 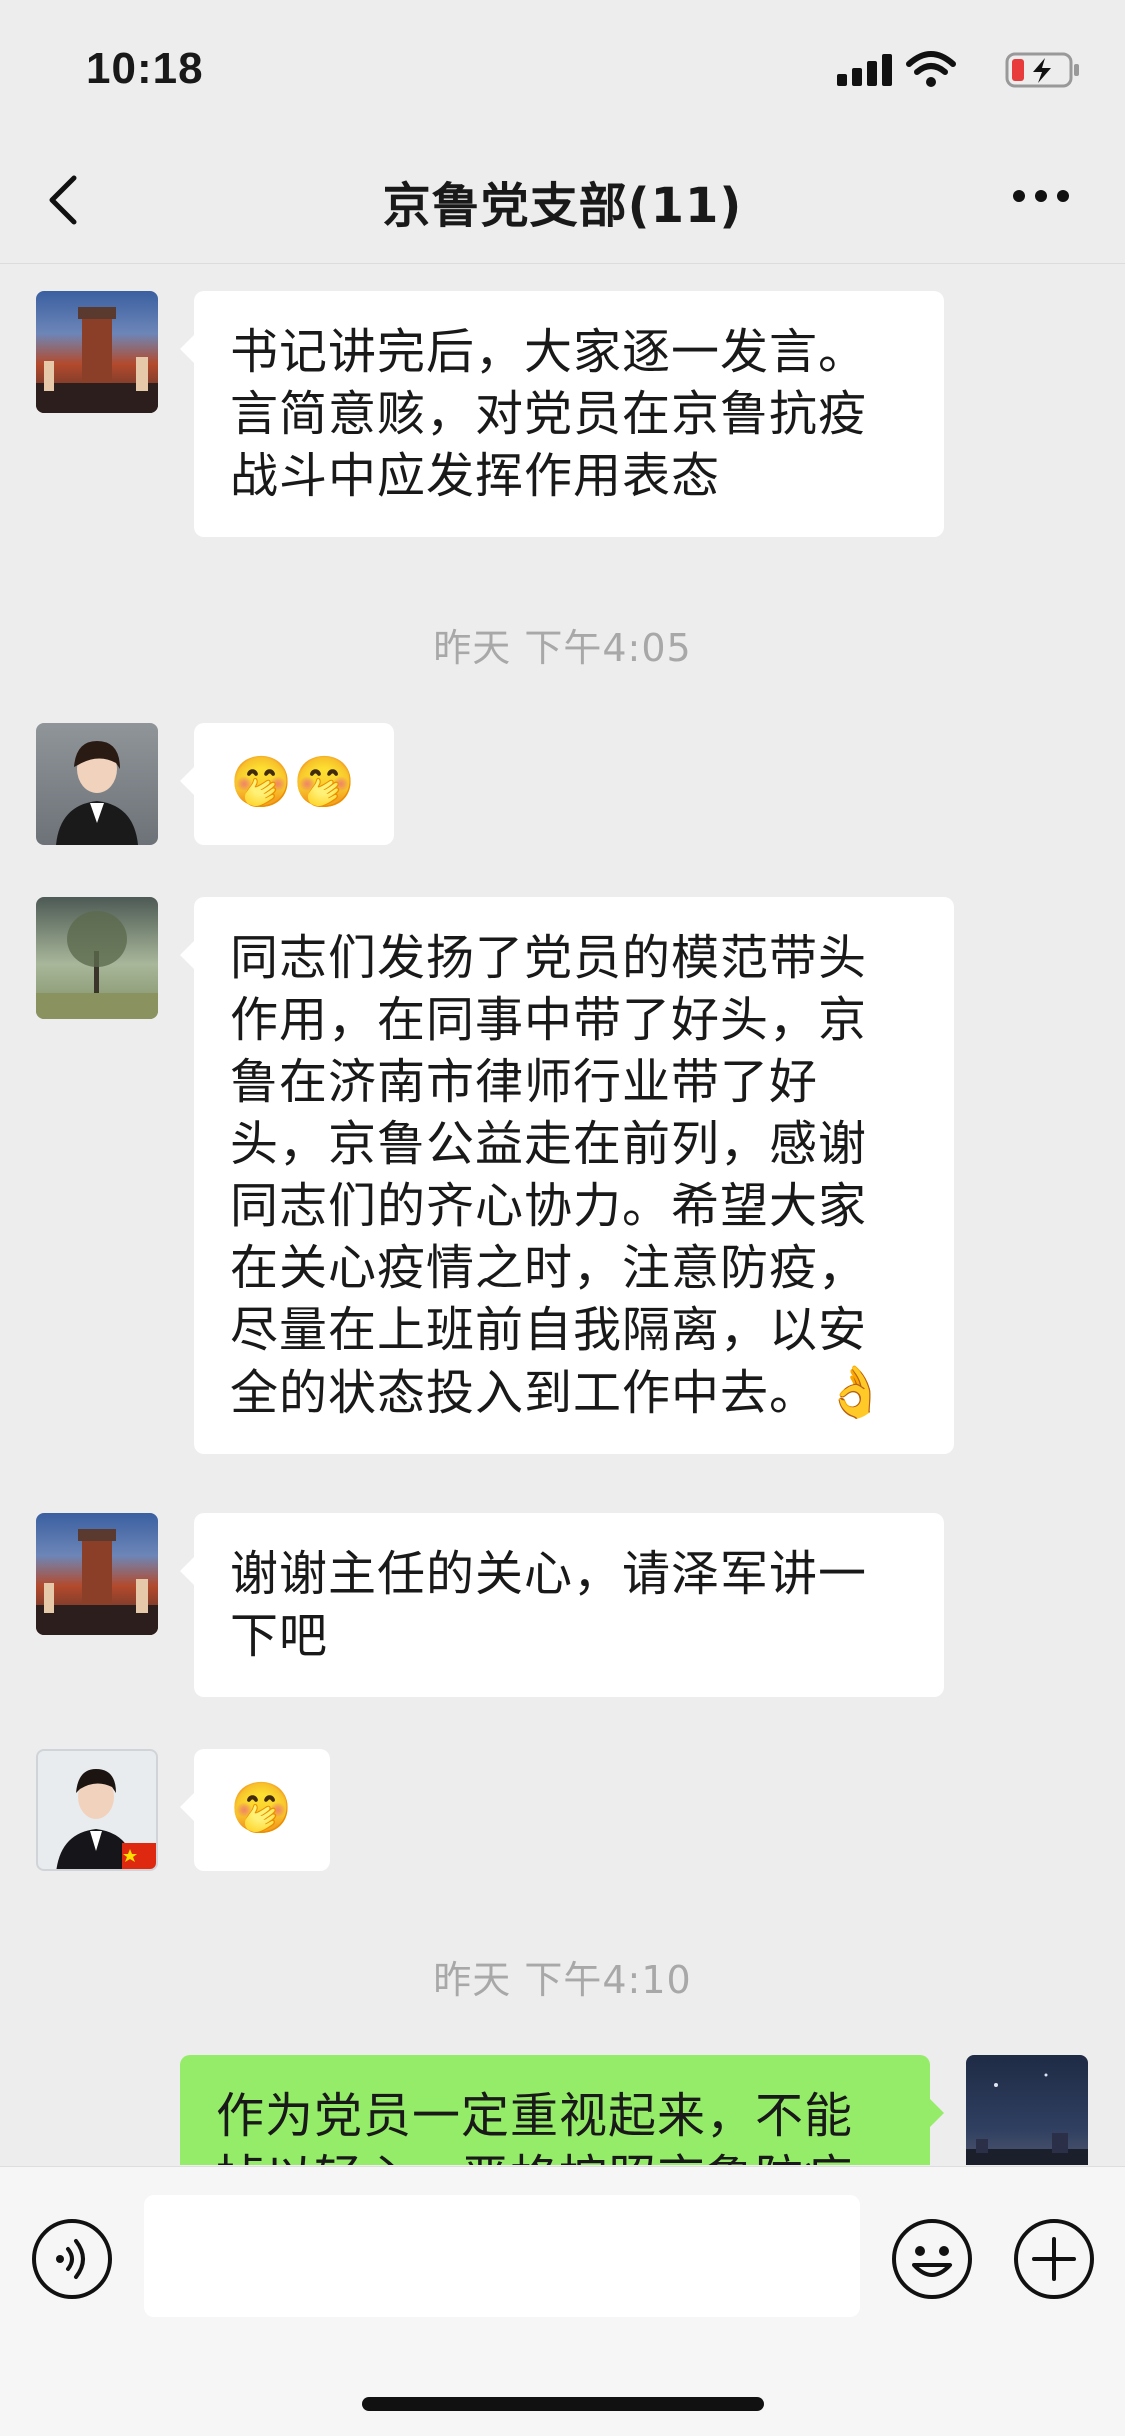 What do you see at coordinates (562, 1980) in the screenshot?
I see `timestamp: 昨天 下午4:10` at bounding box center [562, 1980].